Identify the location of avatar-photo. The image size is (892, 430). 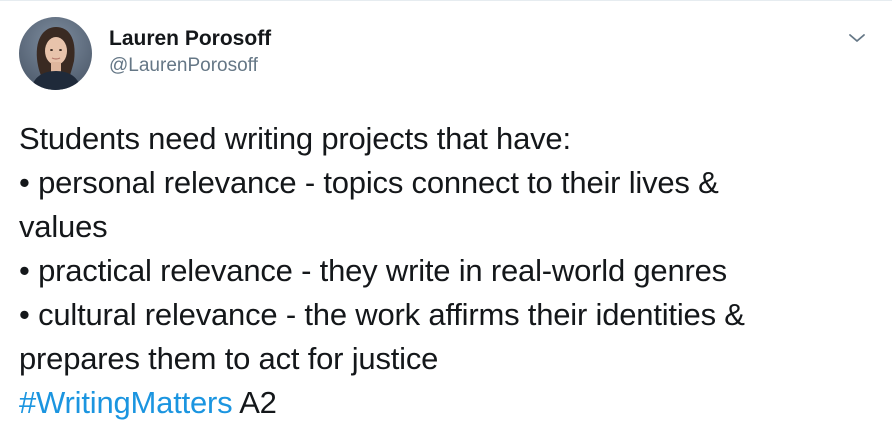
(55, 53).